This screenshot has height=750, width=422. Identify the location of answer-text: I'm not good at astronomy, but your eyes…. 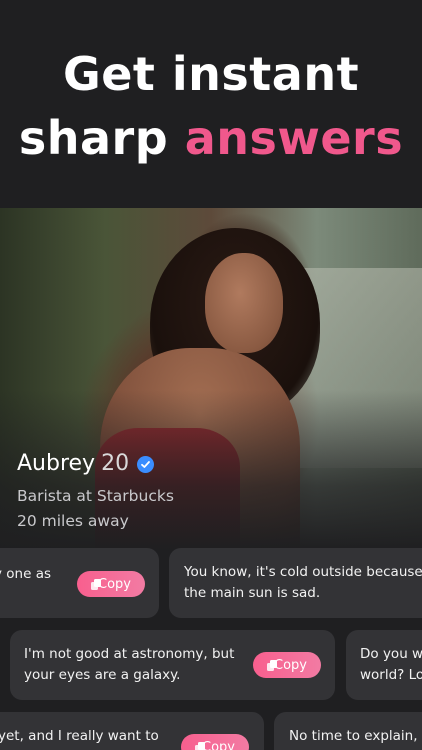
(129, 665).